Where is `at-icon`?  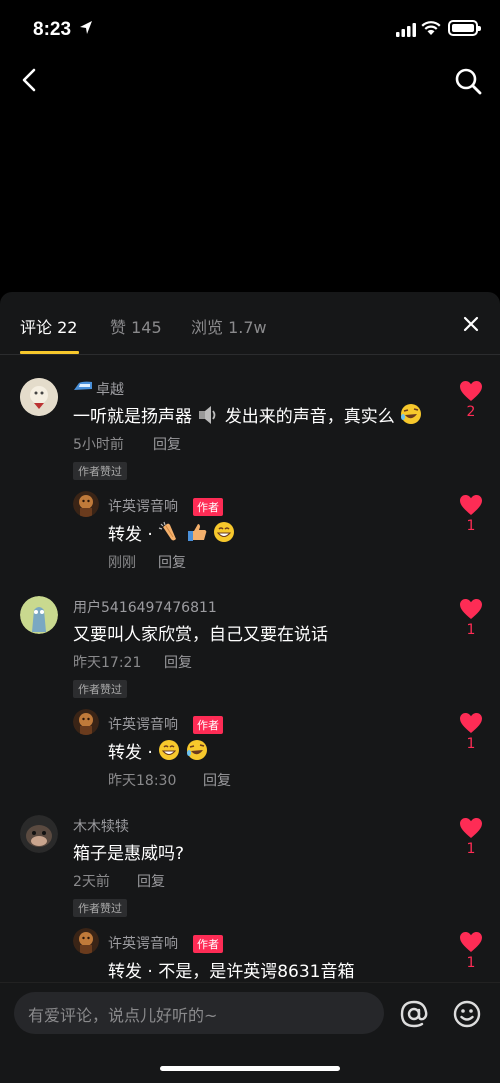 at-icon is located at coordinates (414, 1014).